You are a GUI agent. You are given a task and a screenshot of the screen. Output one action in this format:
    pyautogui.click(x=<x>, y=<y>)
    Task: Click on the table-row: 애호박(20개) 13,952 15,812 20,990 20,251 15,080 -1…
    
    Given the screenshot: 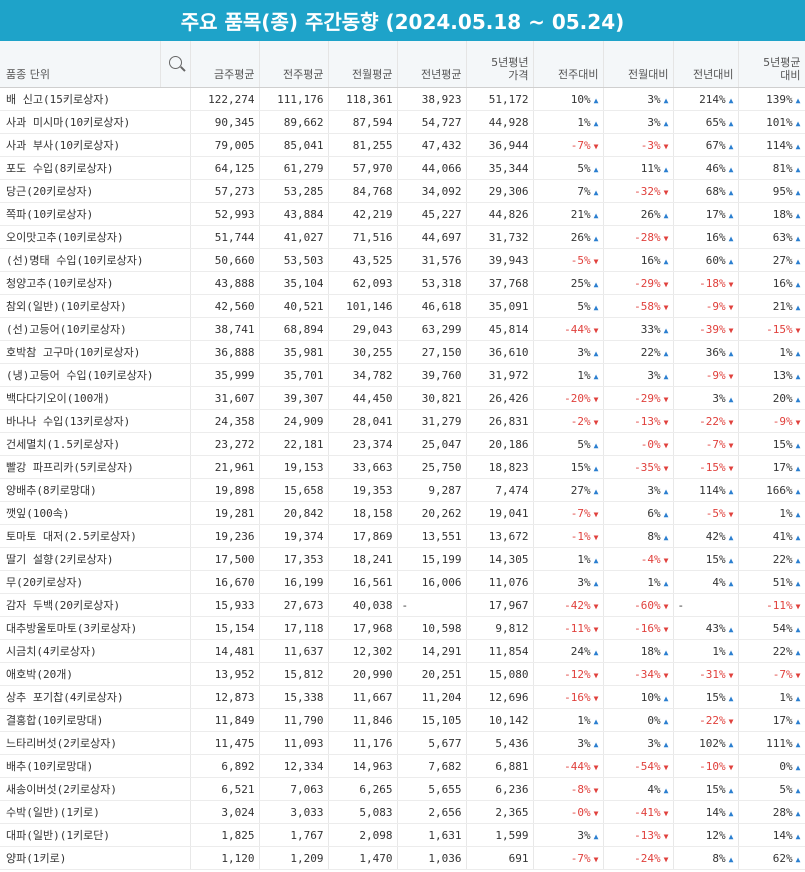 What is the action you would take?
    pyautogui.click(x=402, y=674)
    